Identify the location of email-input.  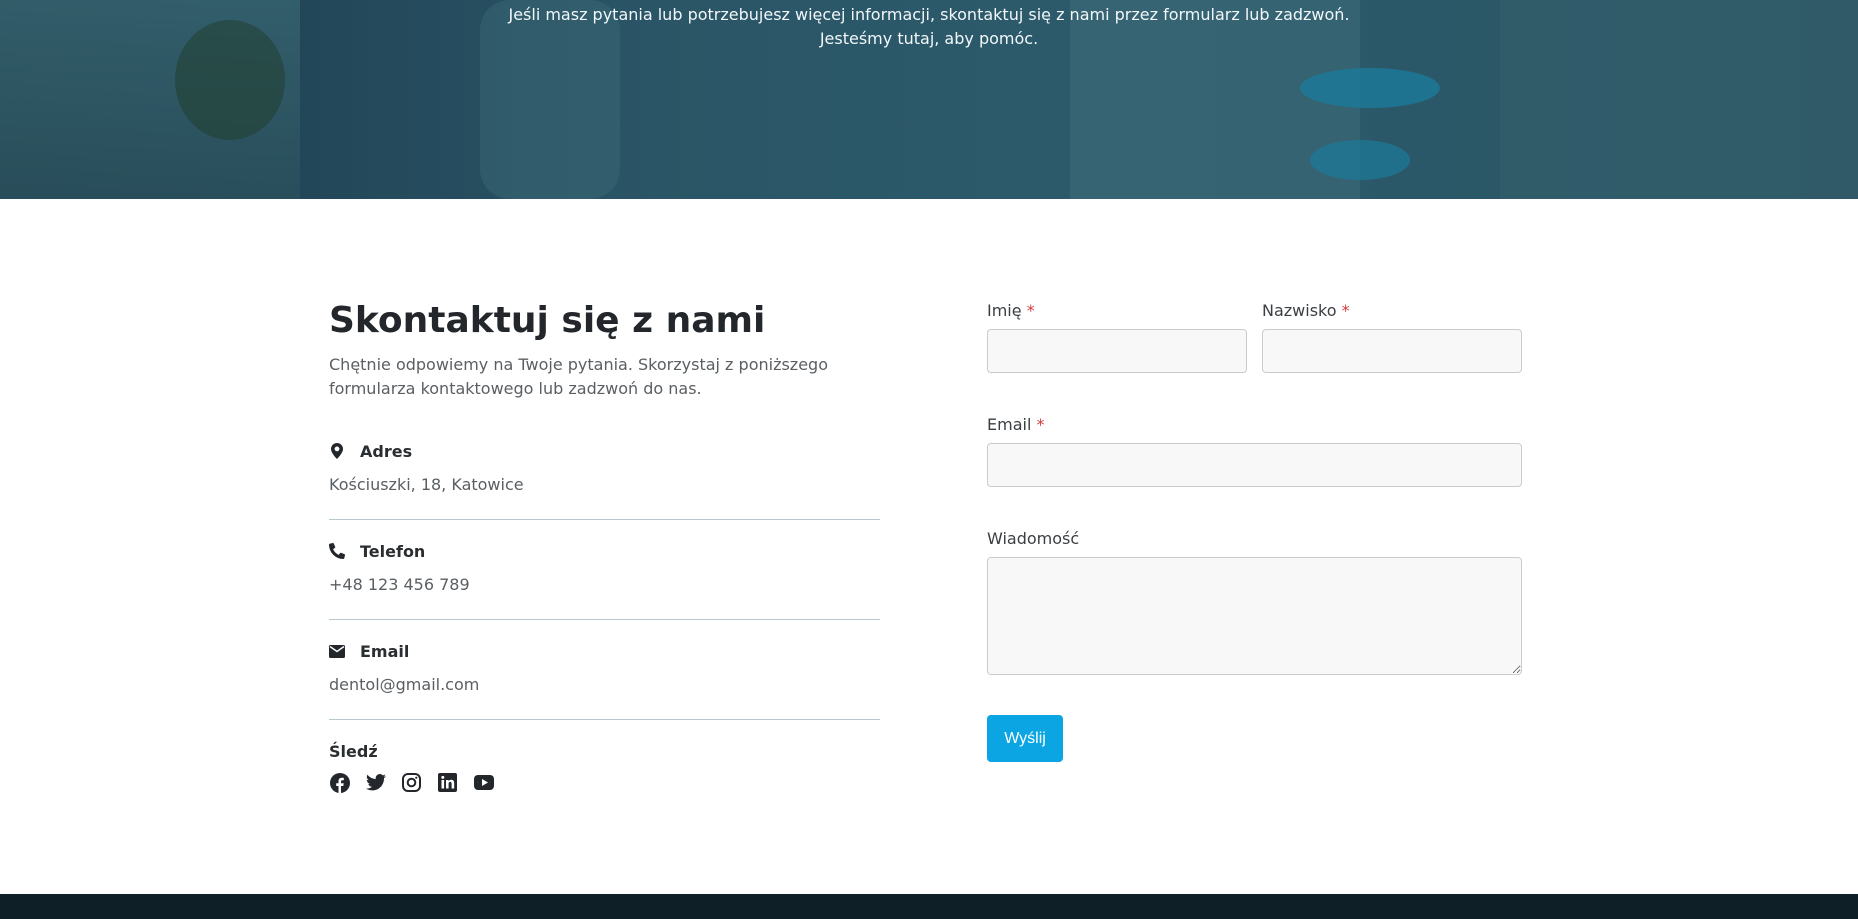
(1254, 465).